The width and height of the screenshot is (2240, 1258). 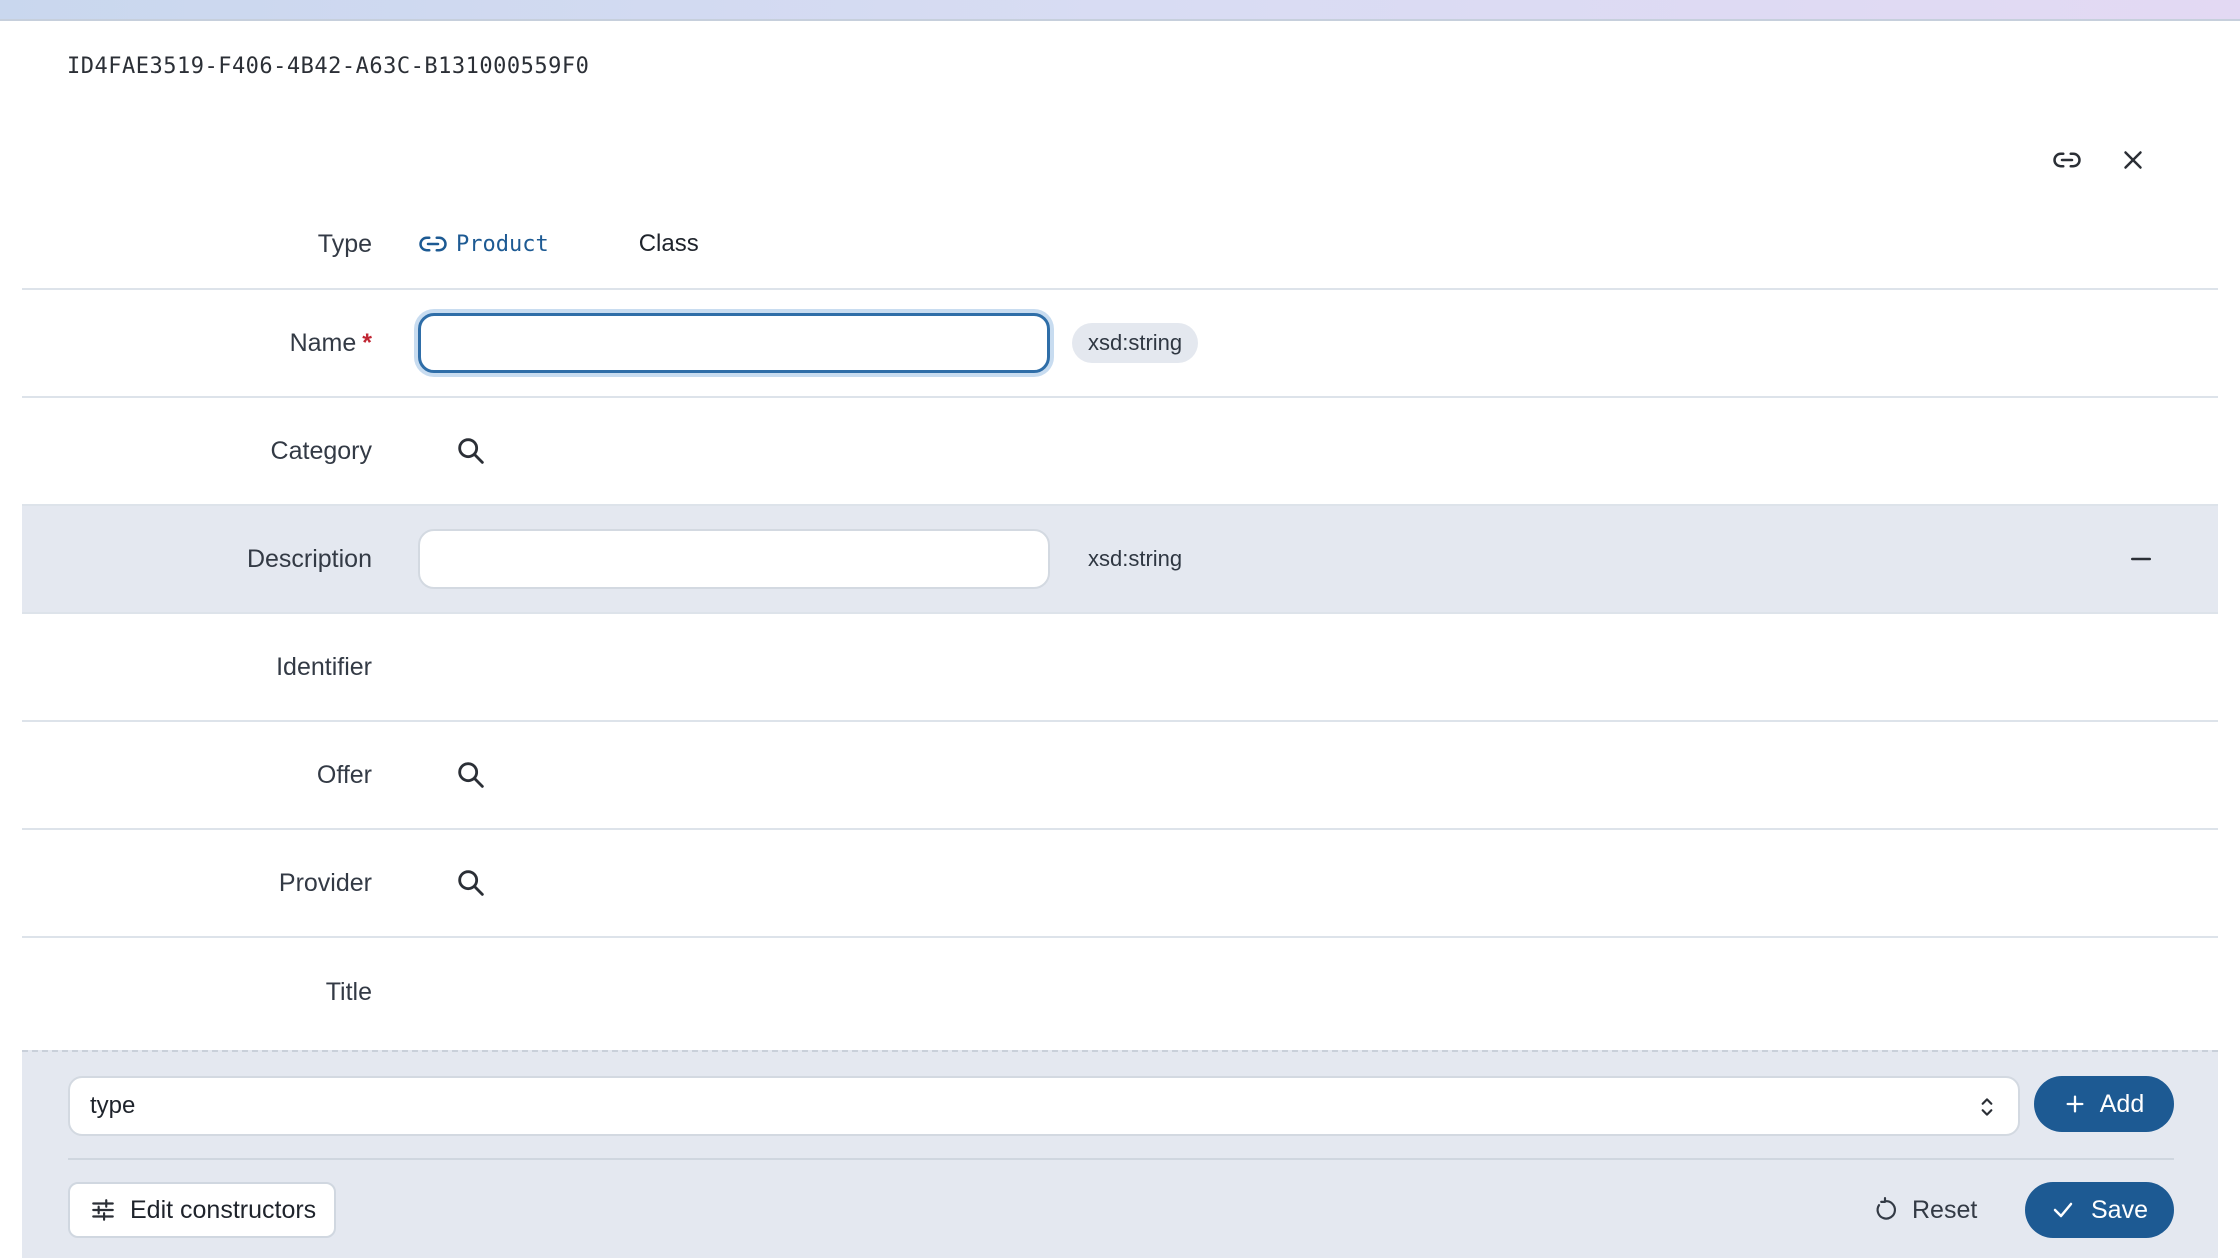 I want to click on name-row: Name * xsd:string, so click(x=1120, y=344).